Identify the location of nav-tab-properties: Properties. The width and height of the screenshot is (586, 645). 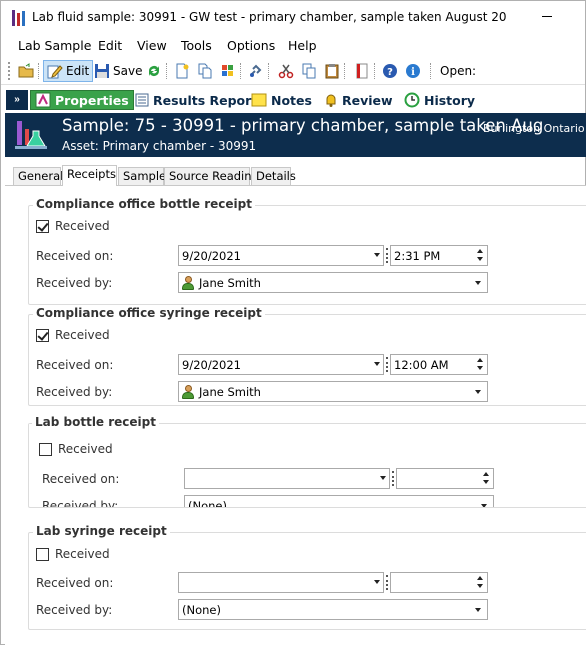
(82, 100).